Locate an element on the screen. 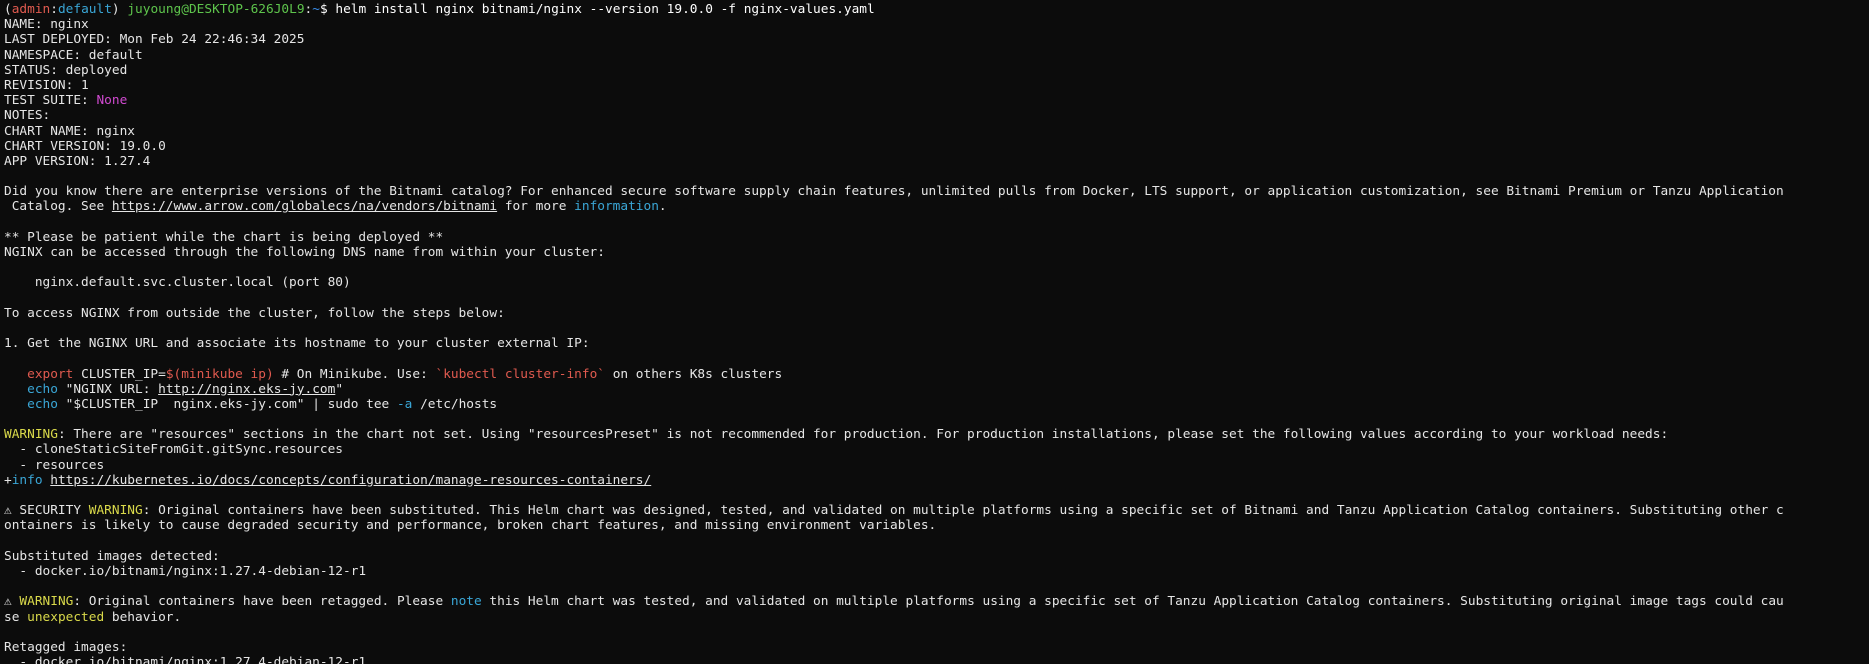 This screenshot has height=664, width=1869. terminal-text: behavior. is located at coordinates (143, 617).